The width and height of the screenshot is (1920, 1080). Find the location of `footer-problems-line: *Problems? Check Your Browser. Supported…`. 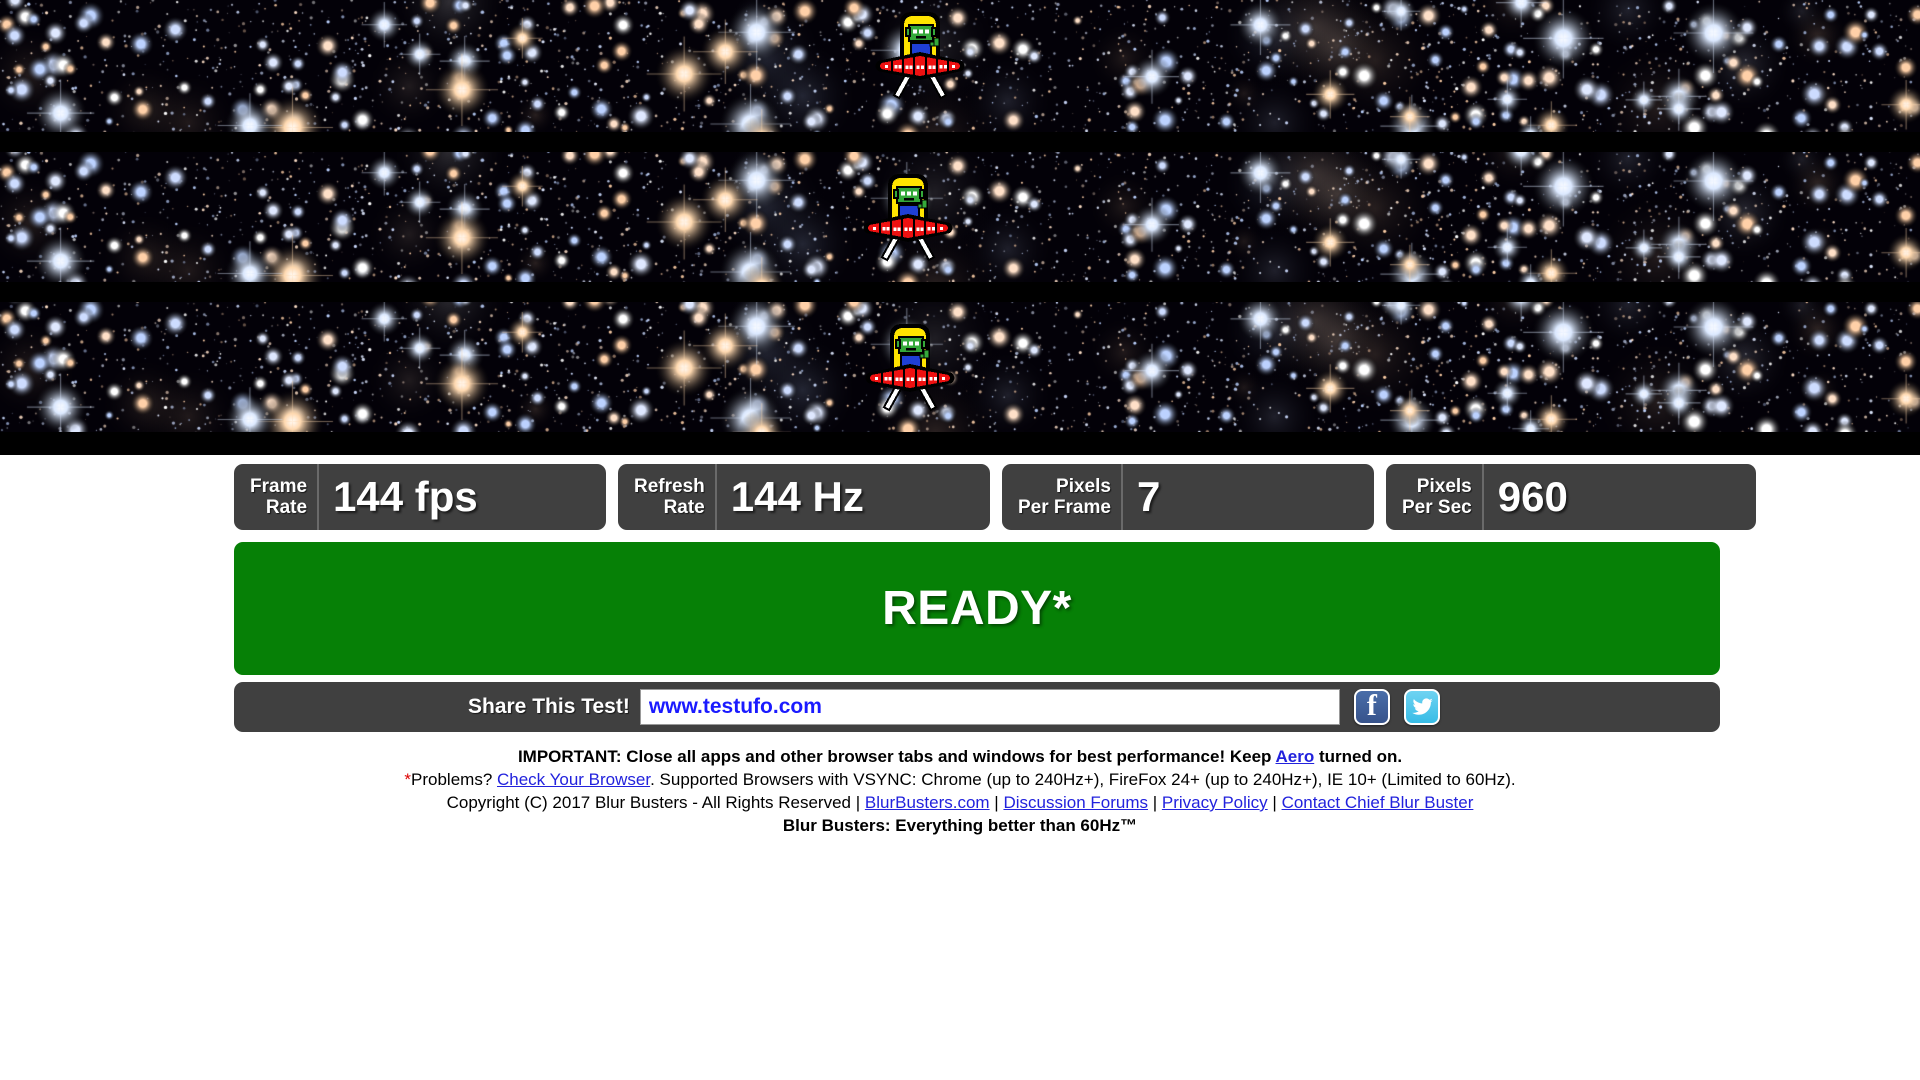

footer-problems-line: *Problems? Check Your Browser. Supported… is located at coordinates (960, 779).